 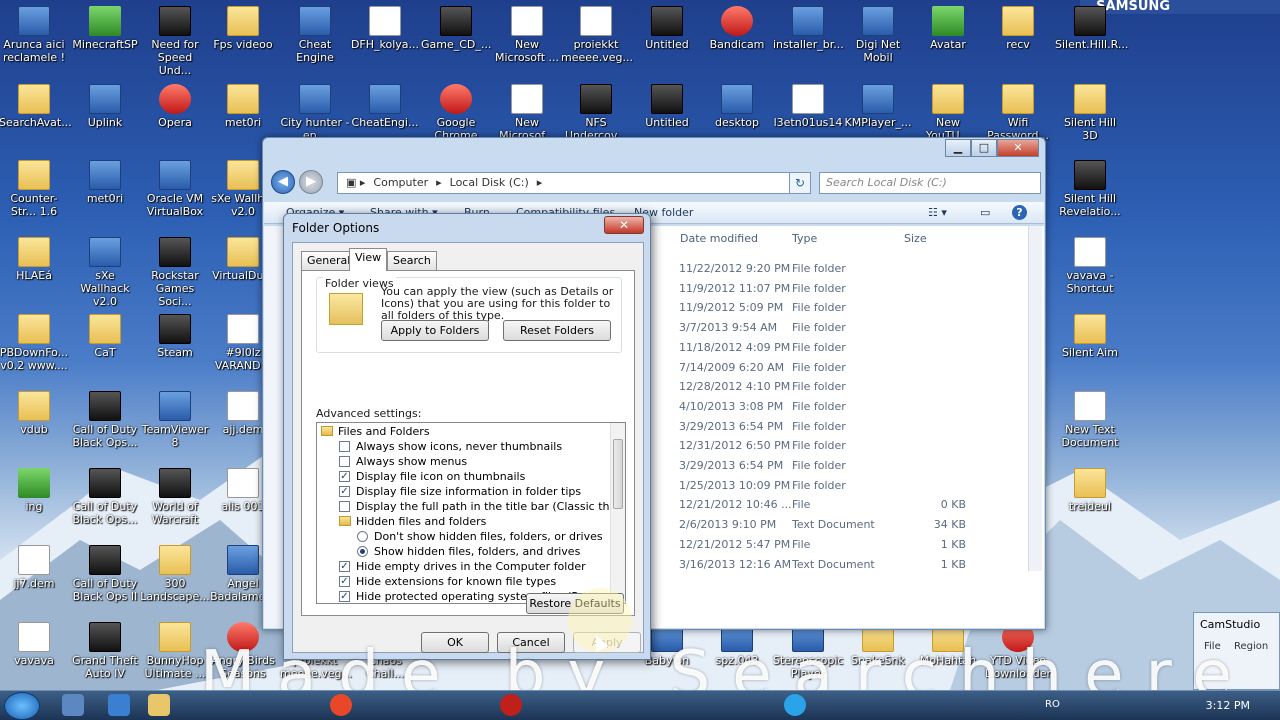 I want to click on desktop-icon: vavava, so click(x=34, y=644).